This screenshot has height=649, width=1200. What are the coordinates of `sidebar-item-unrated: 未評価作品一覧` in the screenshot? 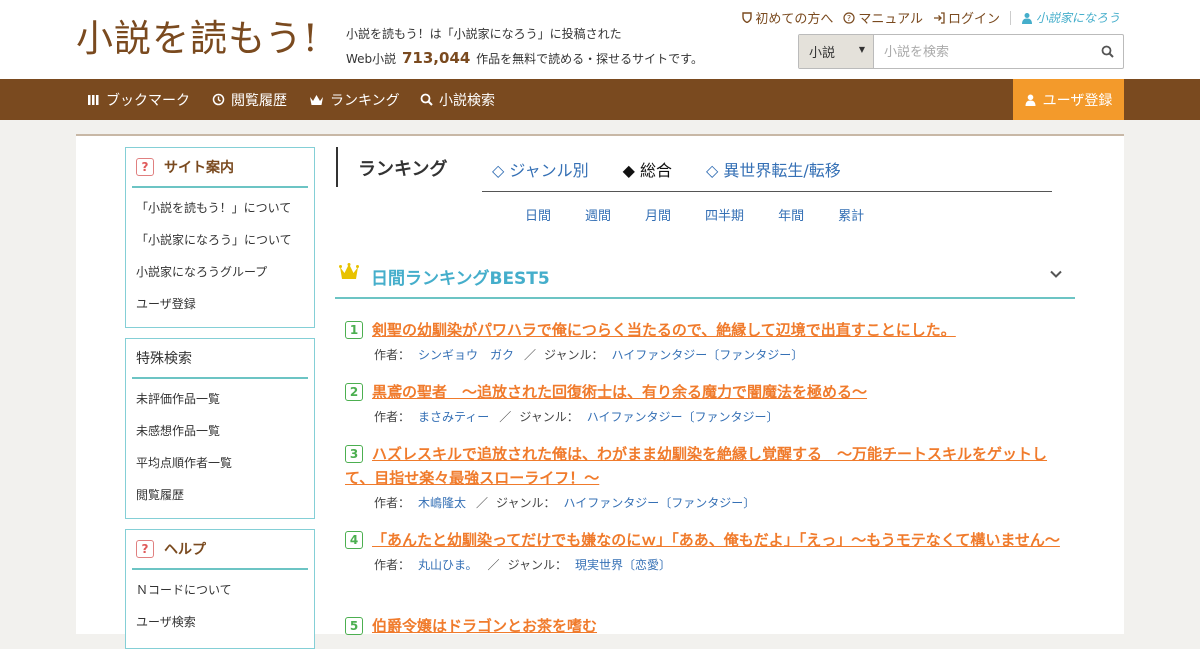 It's located at (220, 399).